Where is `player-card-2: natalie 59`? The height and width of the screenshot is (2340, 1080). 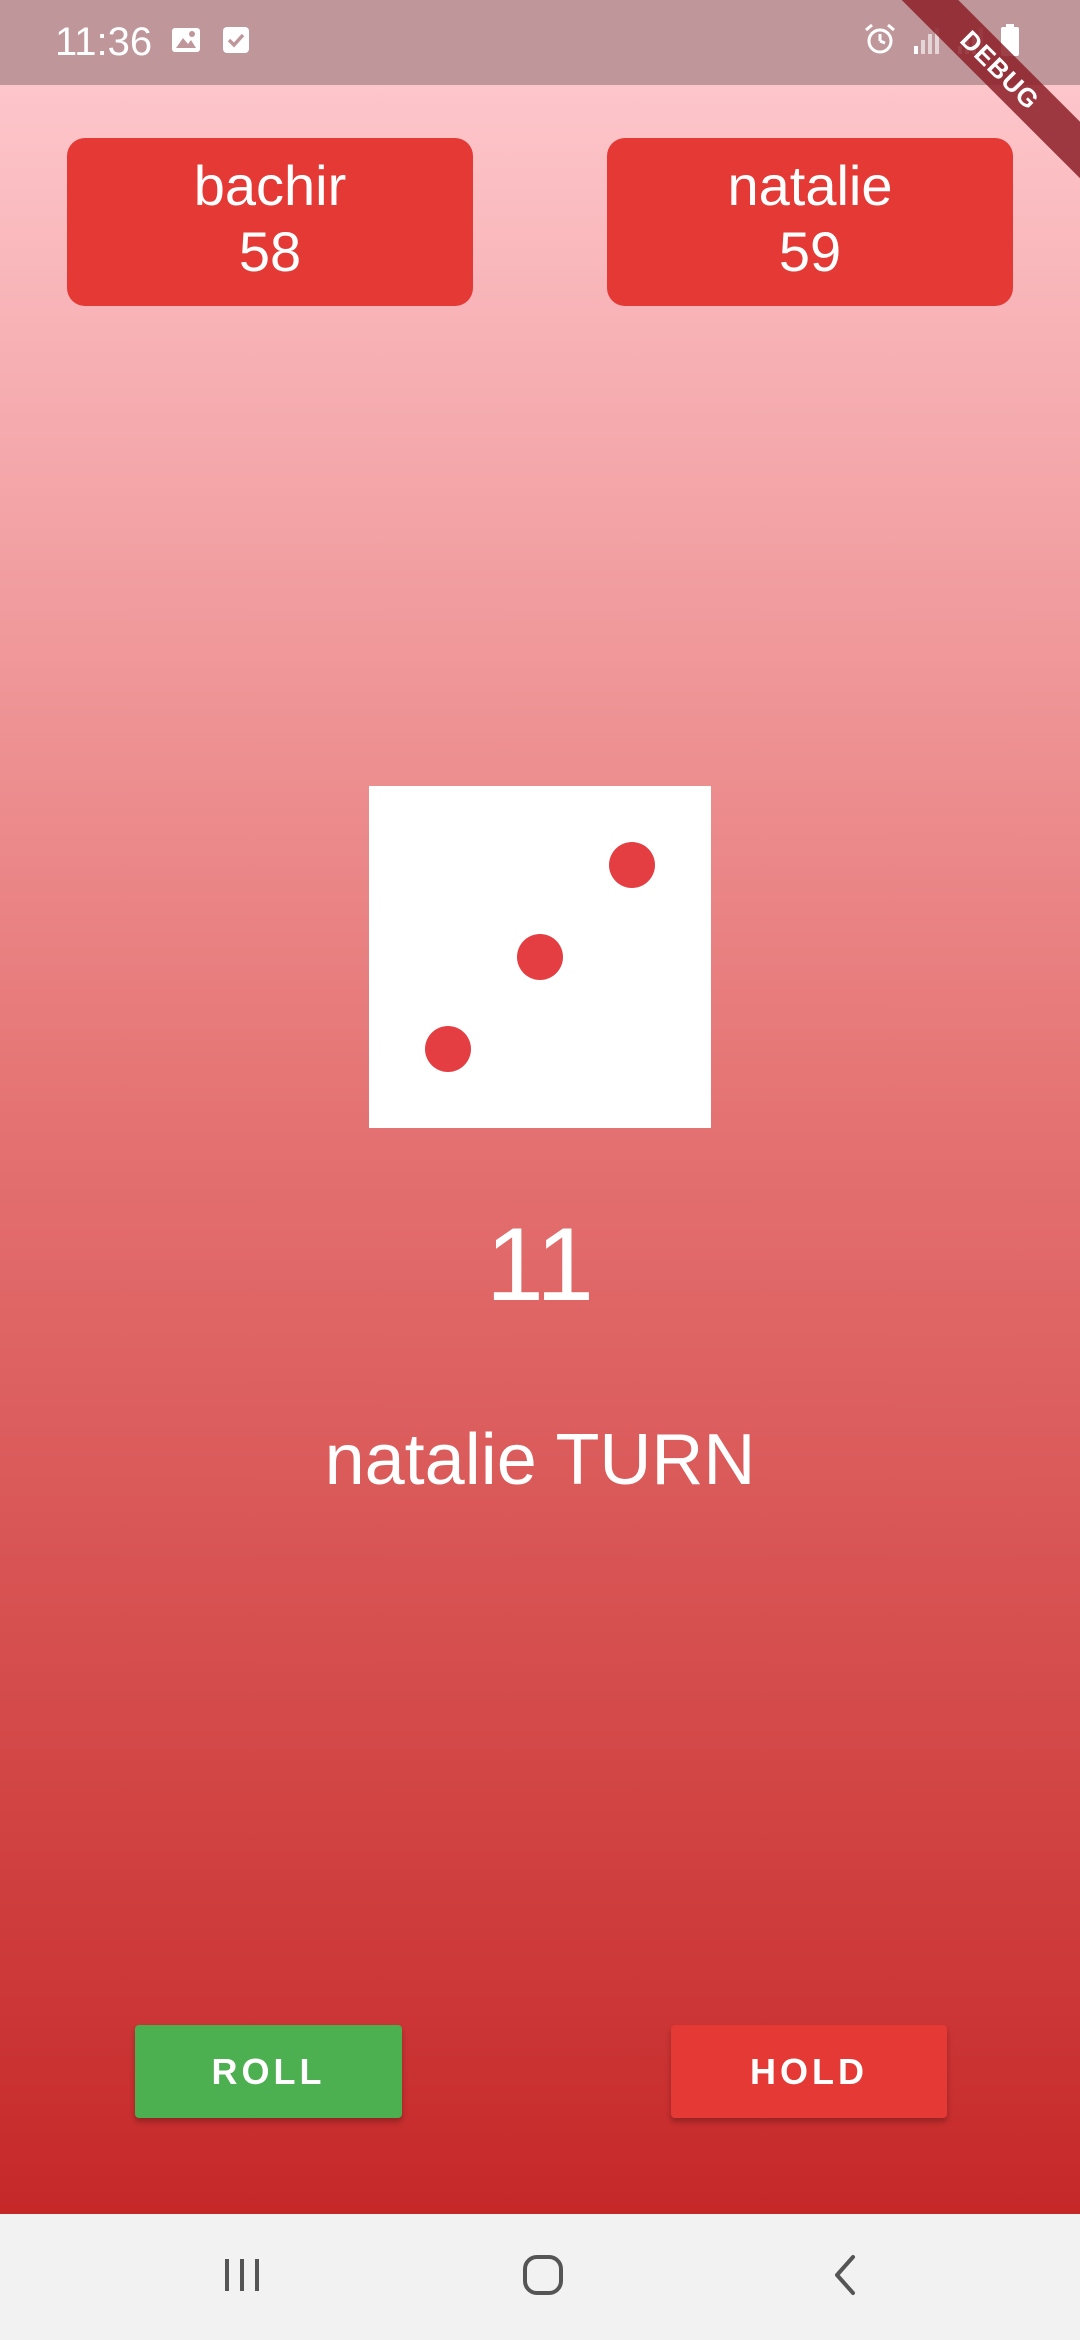 player-card-2: natalie 59 is located at coordinates (810, 222).